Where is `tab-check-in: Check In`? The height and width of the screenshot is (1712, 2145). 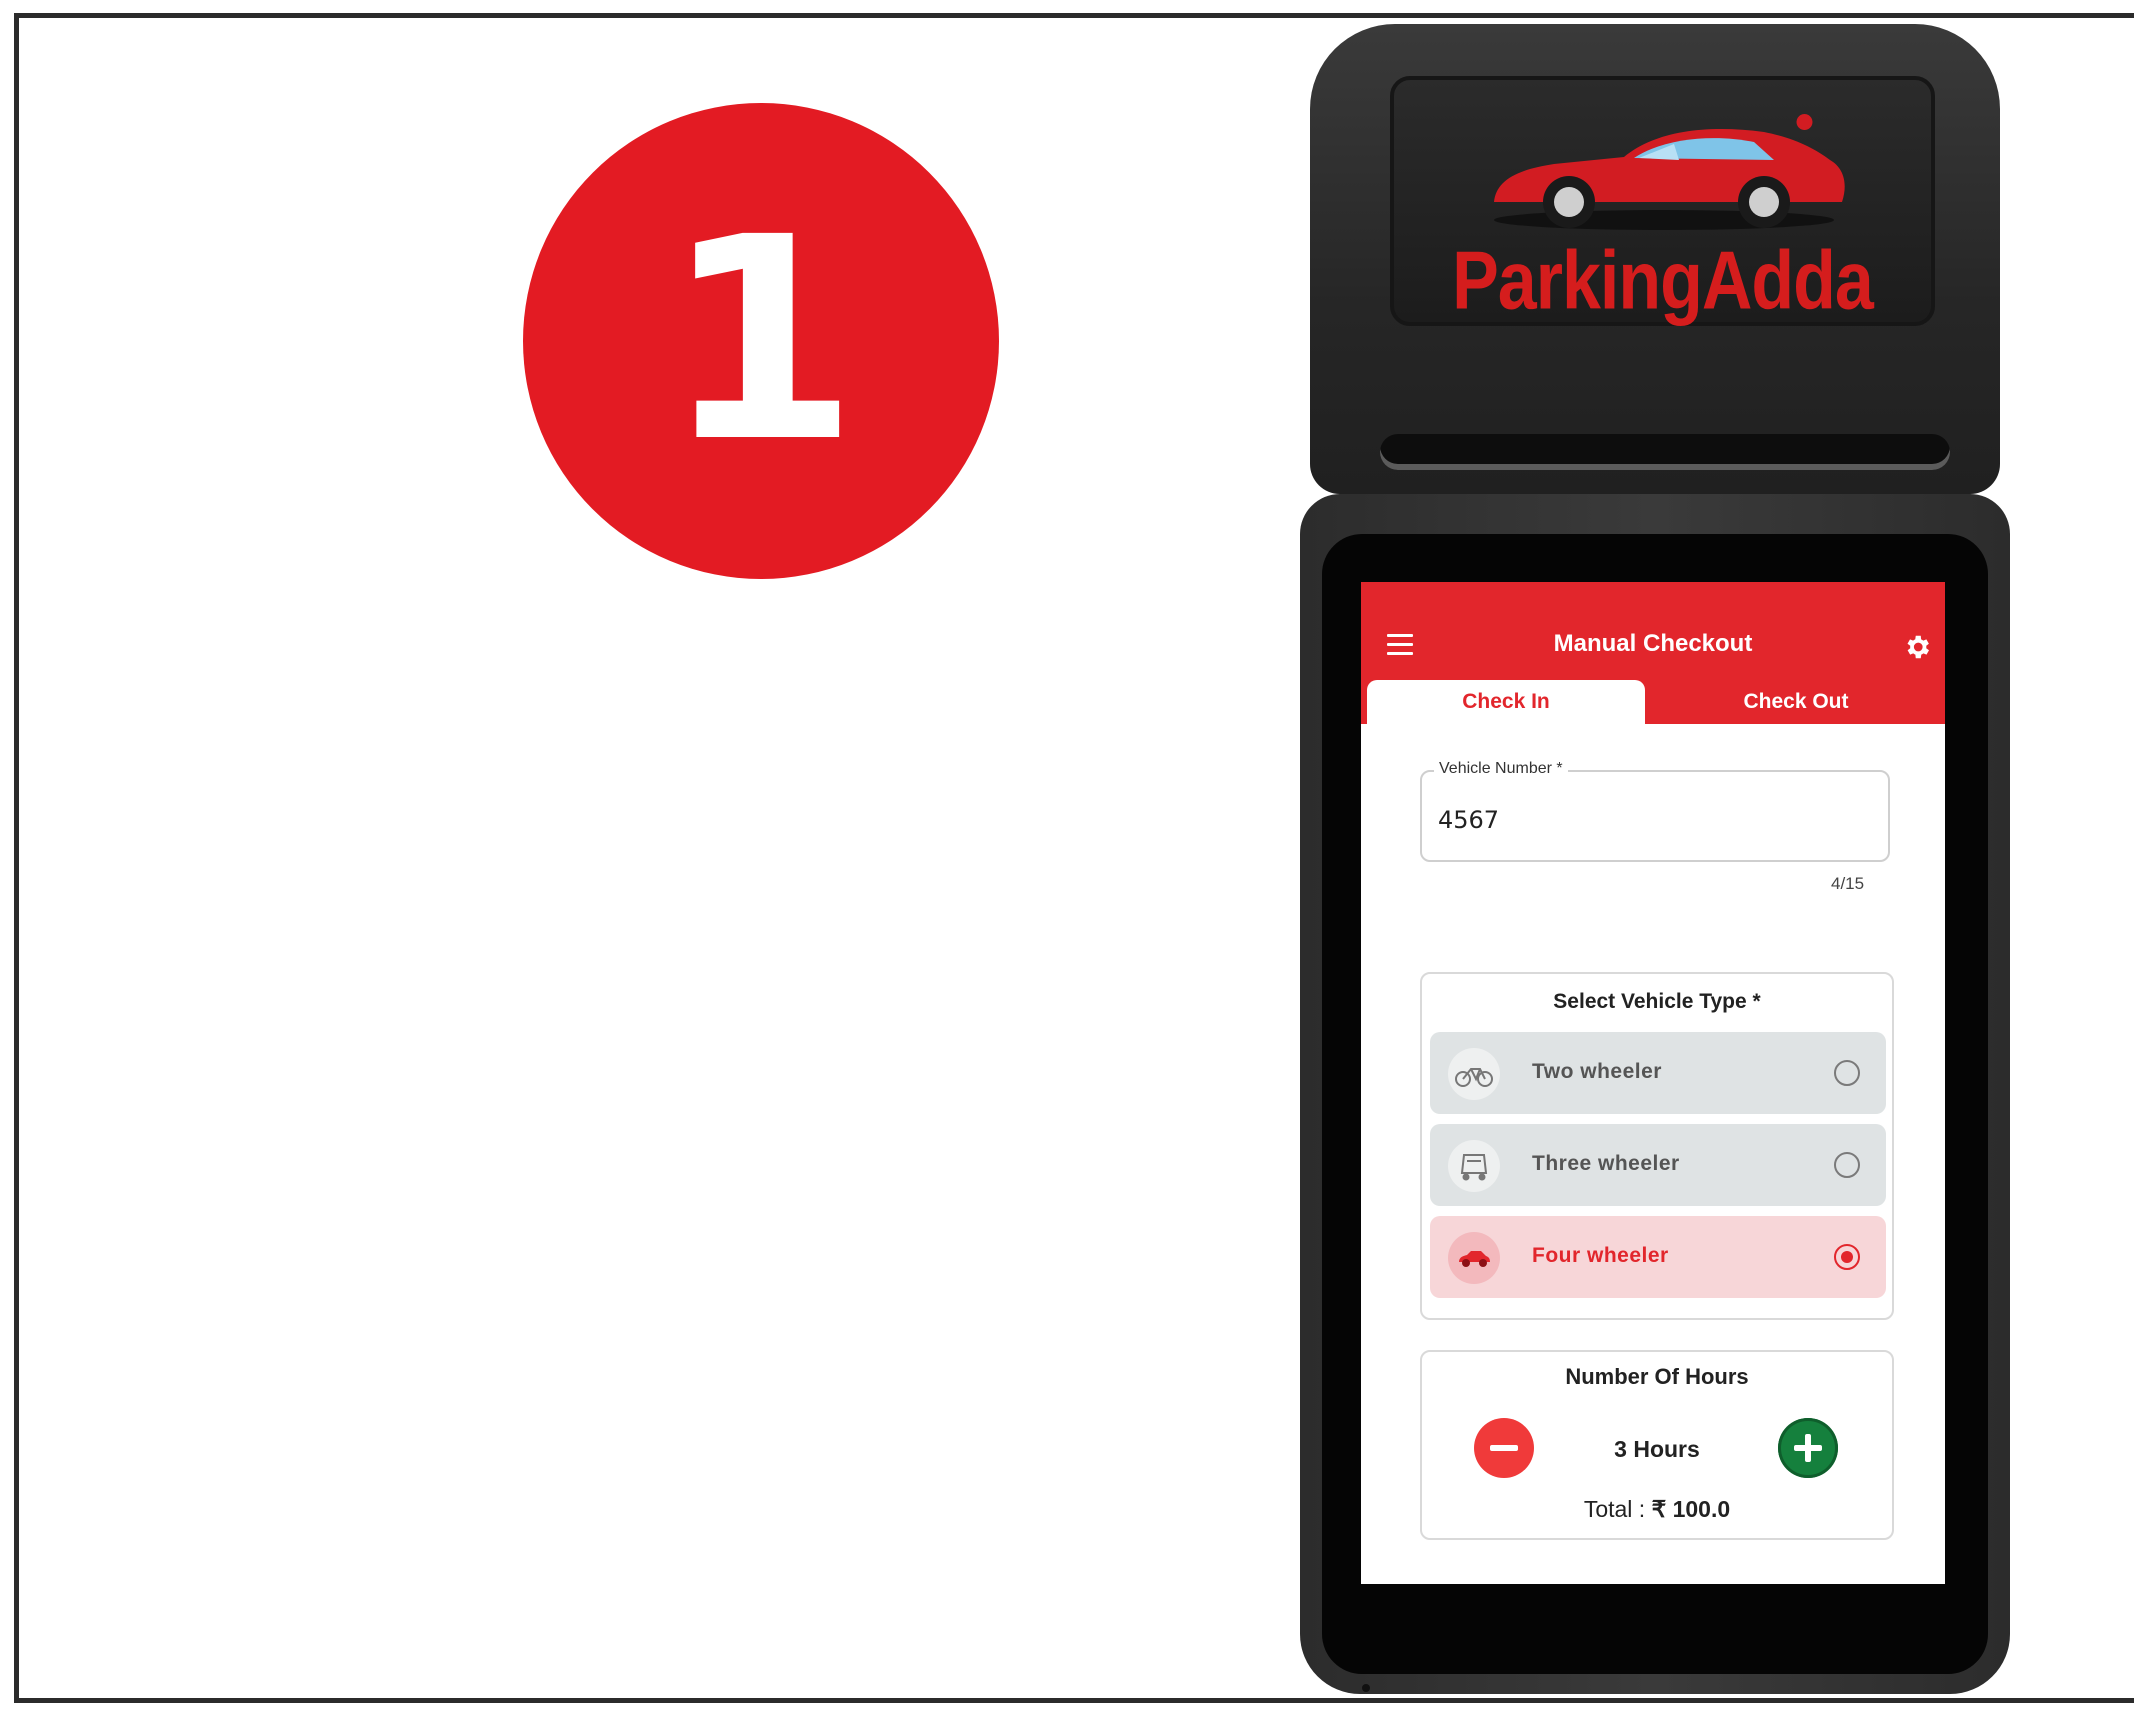
tab-check-in: Check In is located at coordinates (1506, 702).